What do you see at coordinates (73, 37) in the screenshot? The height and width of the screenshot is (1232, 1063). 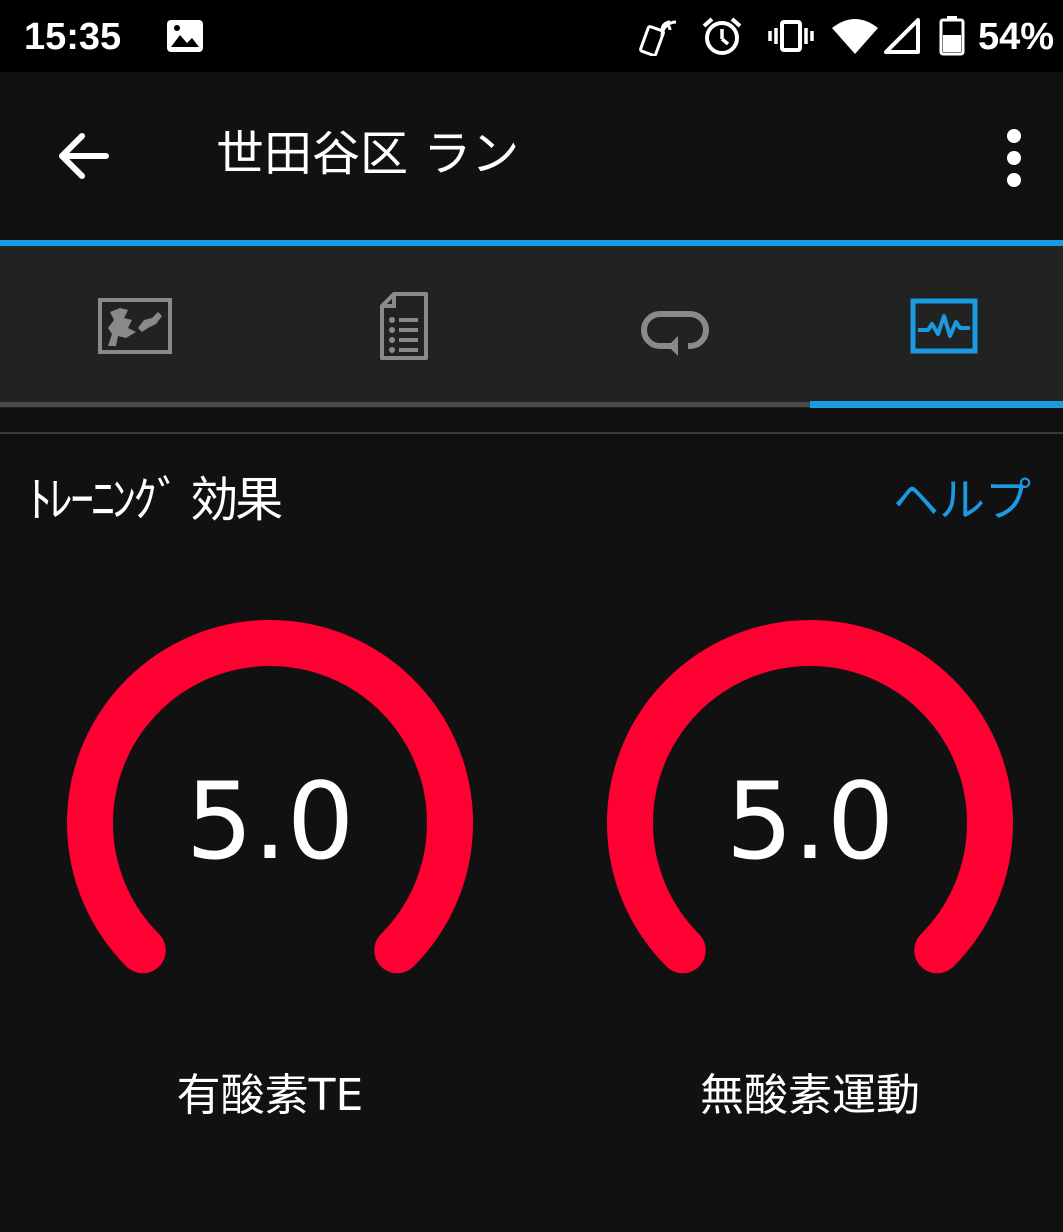 I see `status-time: 15:35` at bounding box center [73, 37].